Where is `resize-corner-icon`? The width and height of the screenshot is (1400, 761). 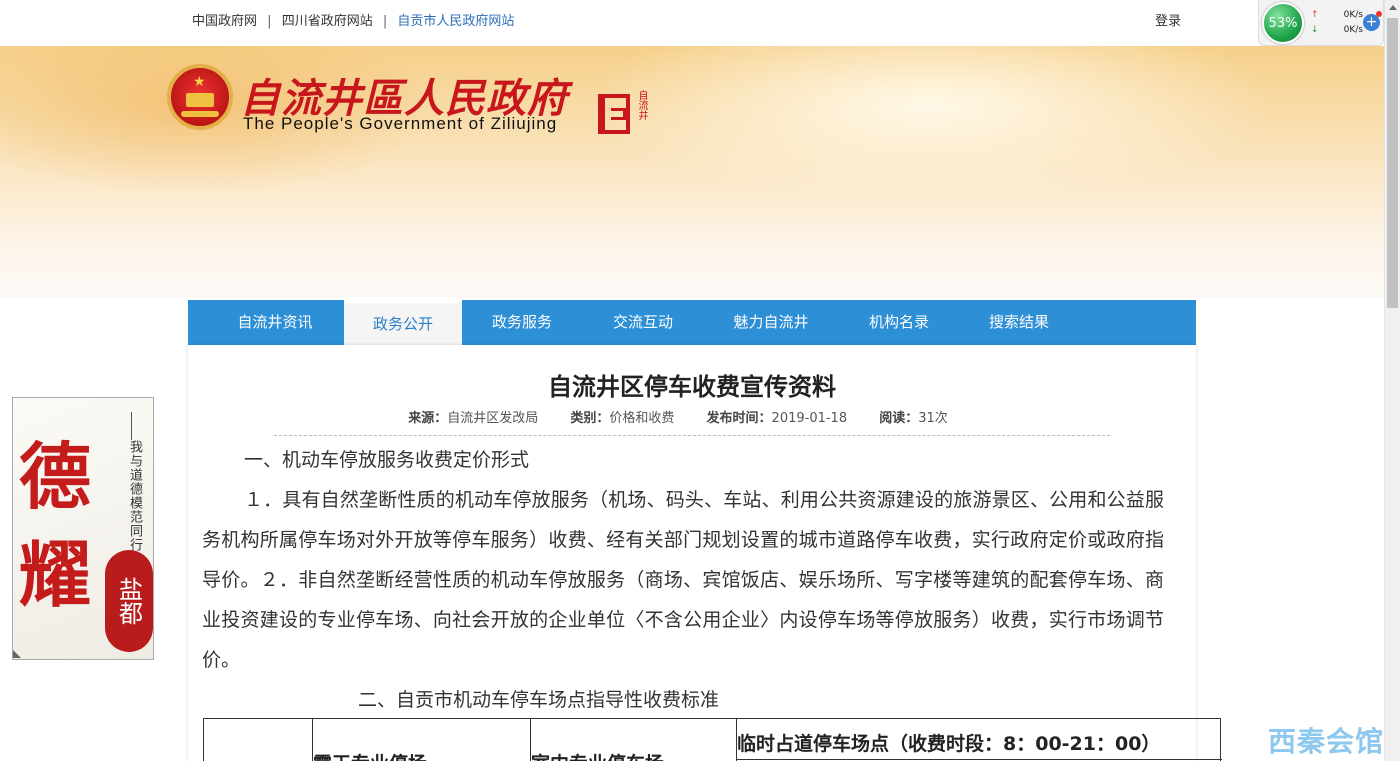 resize-corner-icon is located at coordinates (17, 654).